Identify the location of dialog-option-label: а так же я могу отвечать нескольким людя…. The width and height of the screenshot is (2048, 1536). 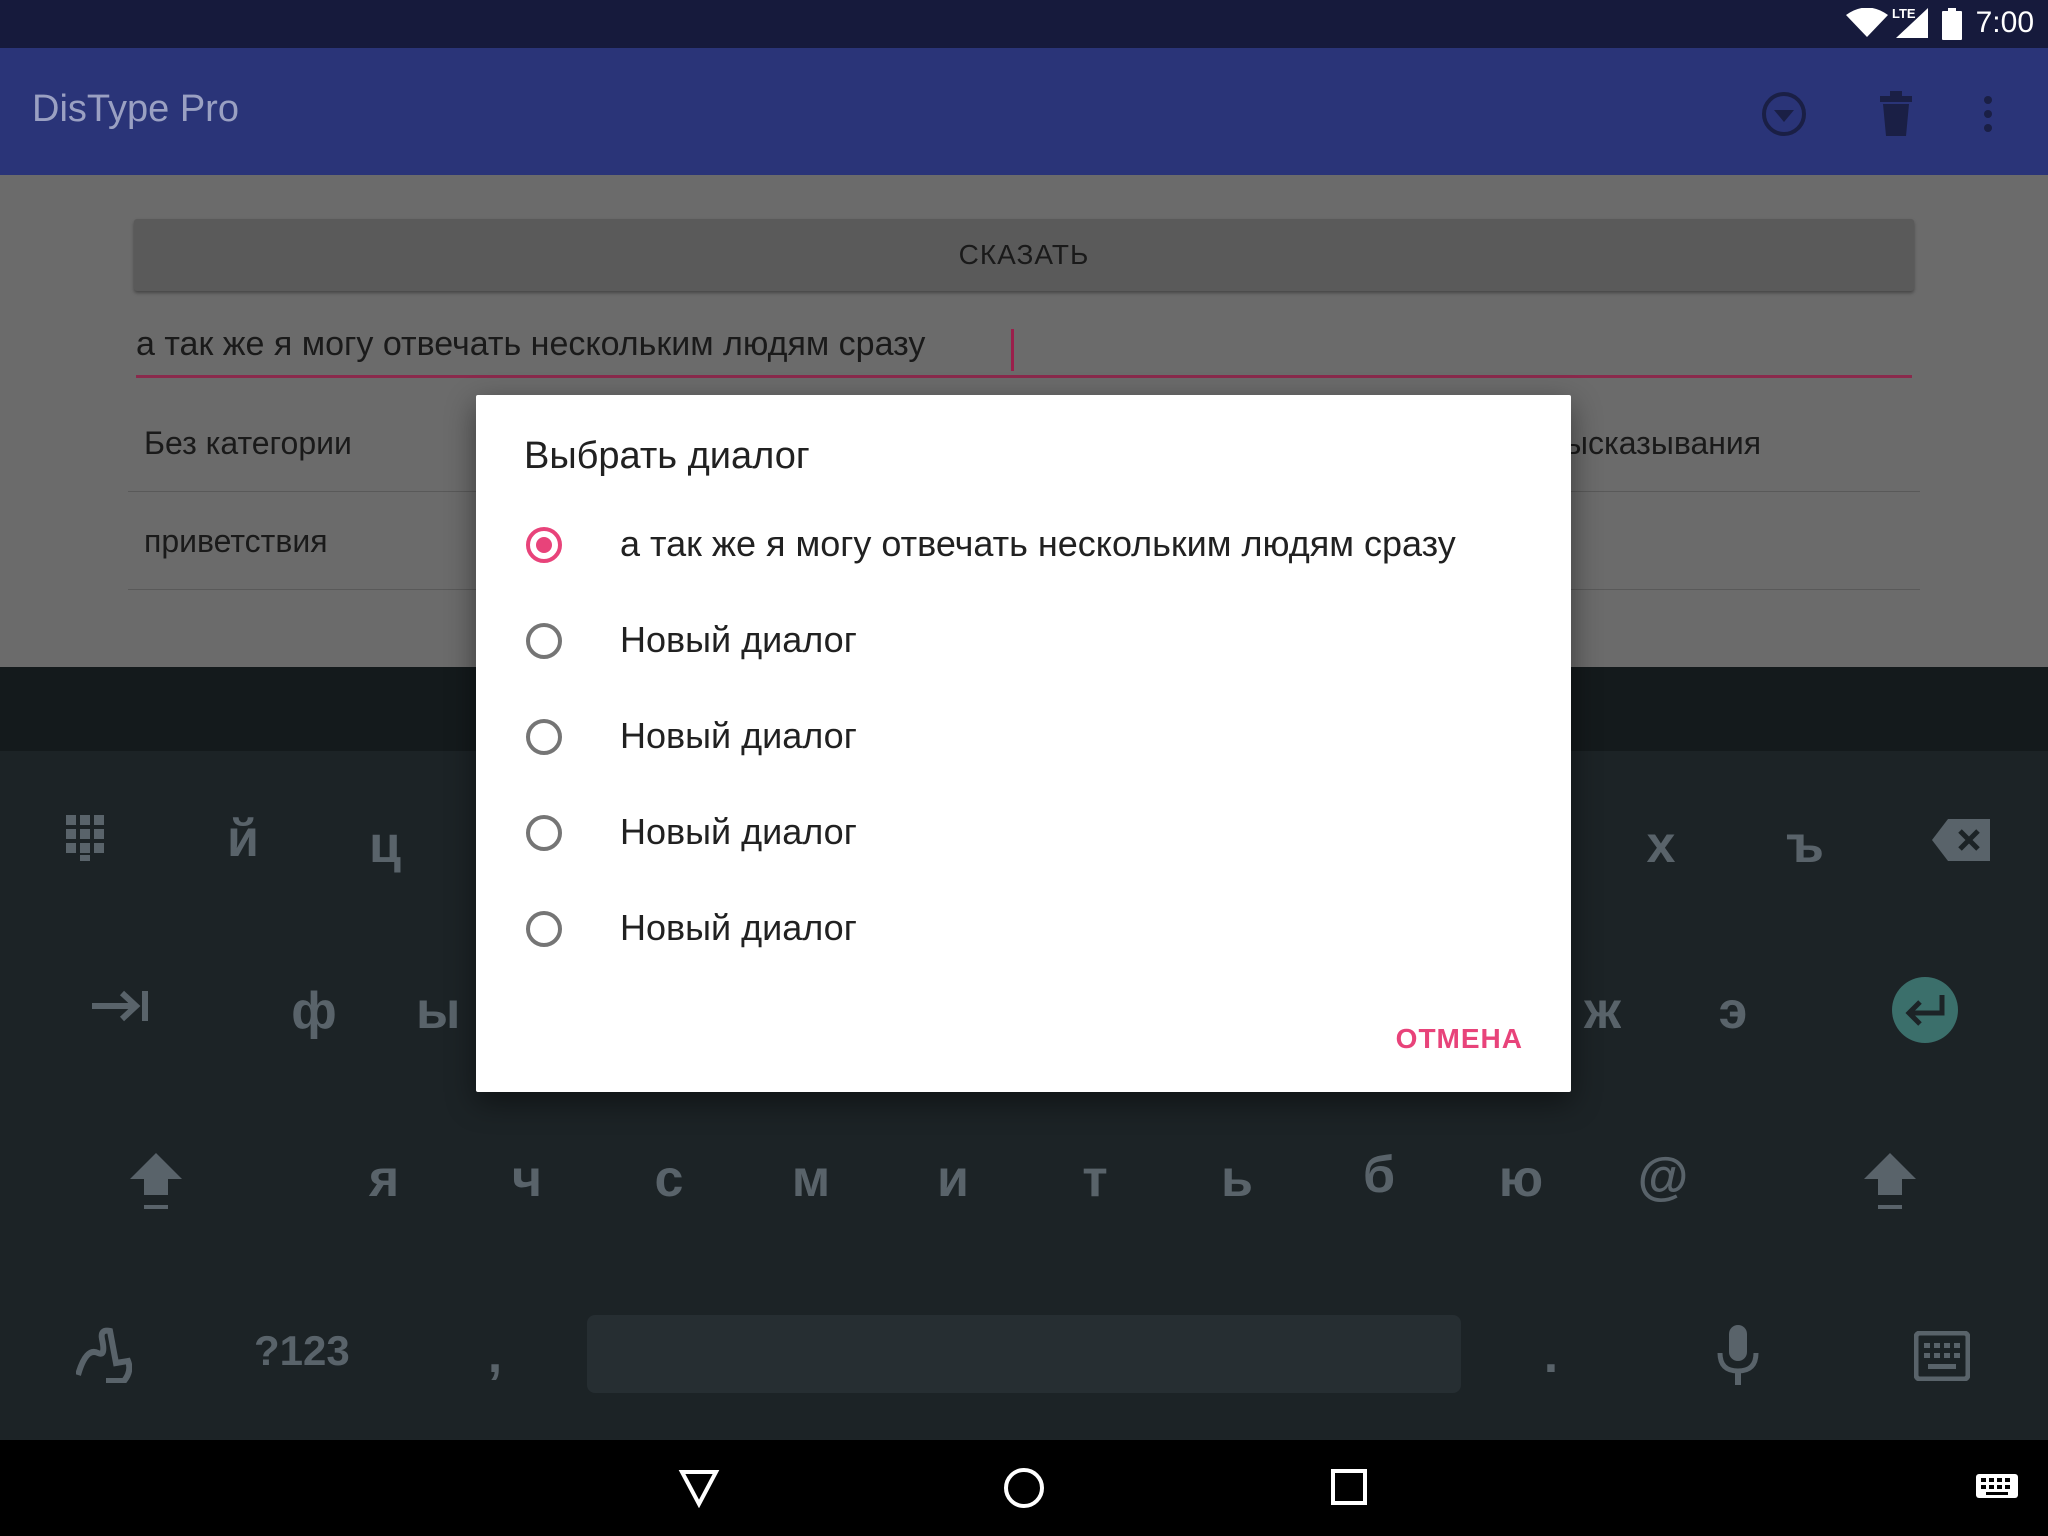
(1038, 543).